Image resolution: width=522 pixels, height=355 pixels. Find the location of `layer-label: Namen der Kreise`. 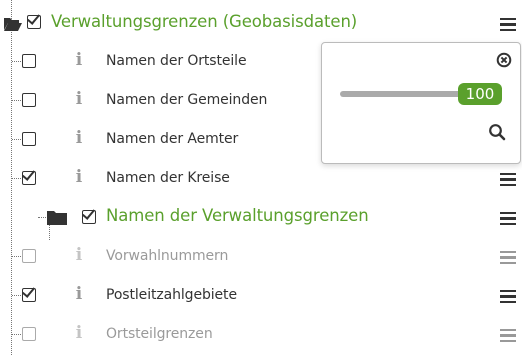

layer-label: Namen der Kreise is located at coordinates (168, 178).